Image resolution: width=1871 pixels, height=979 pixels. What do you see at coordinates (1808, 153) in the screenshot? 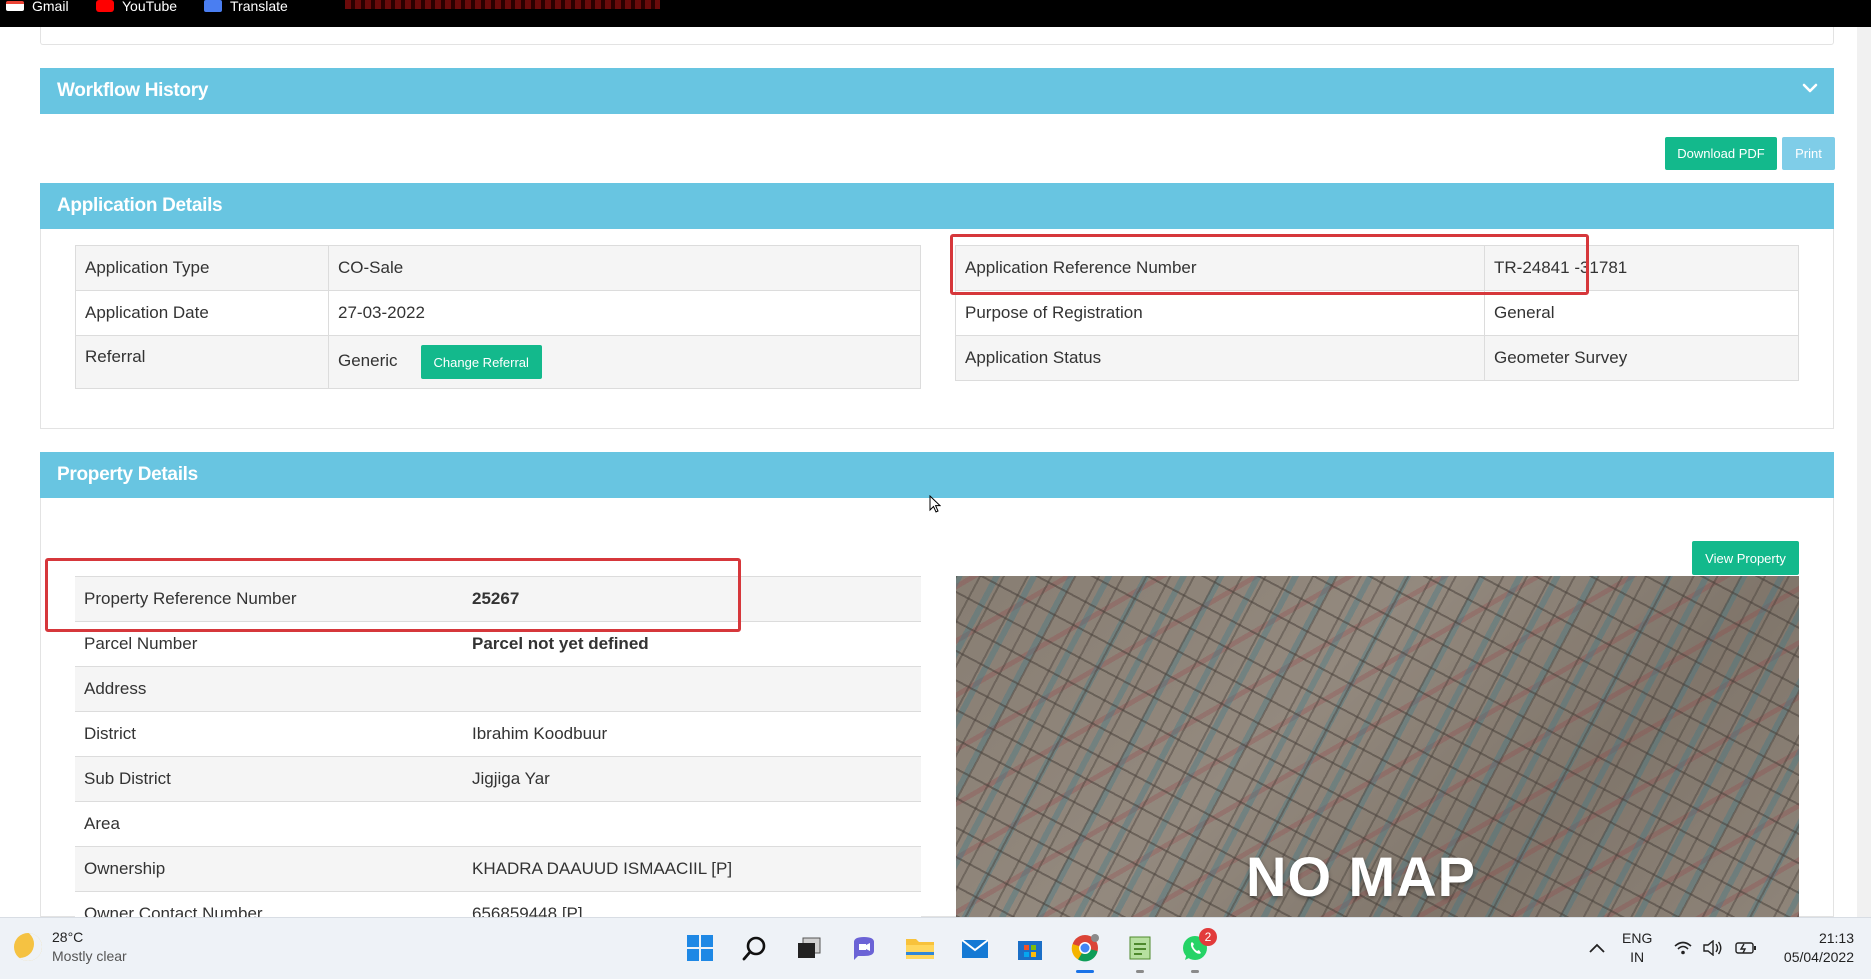
I see `print-button: Print` at bounding box center [1808, 153].